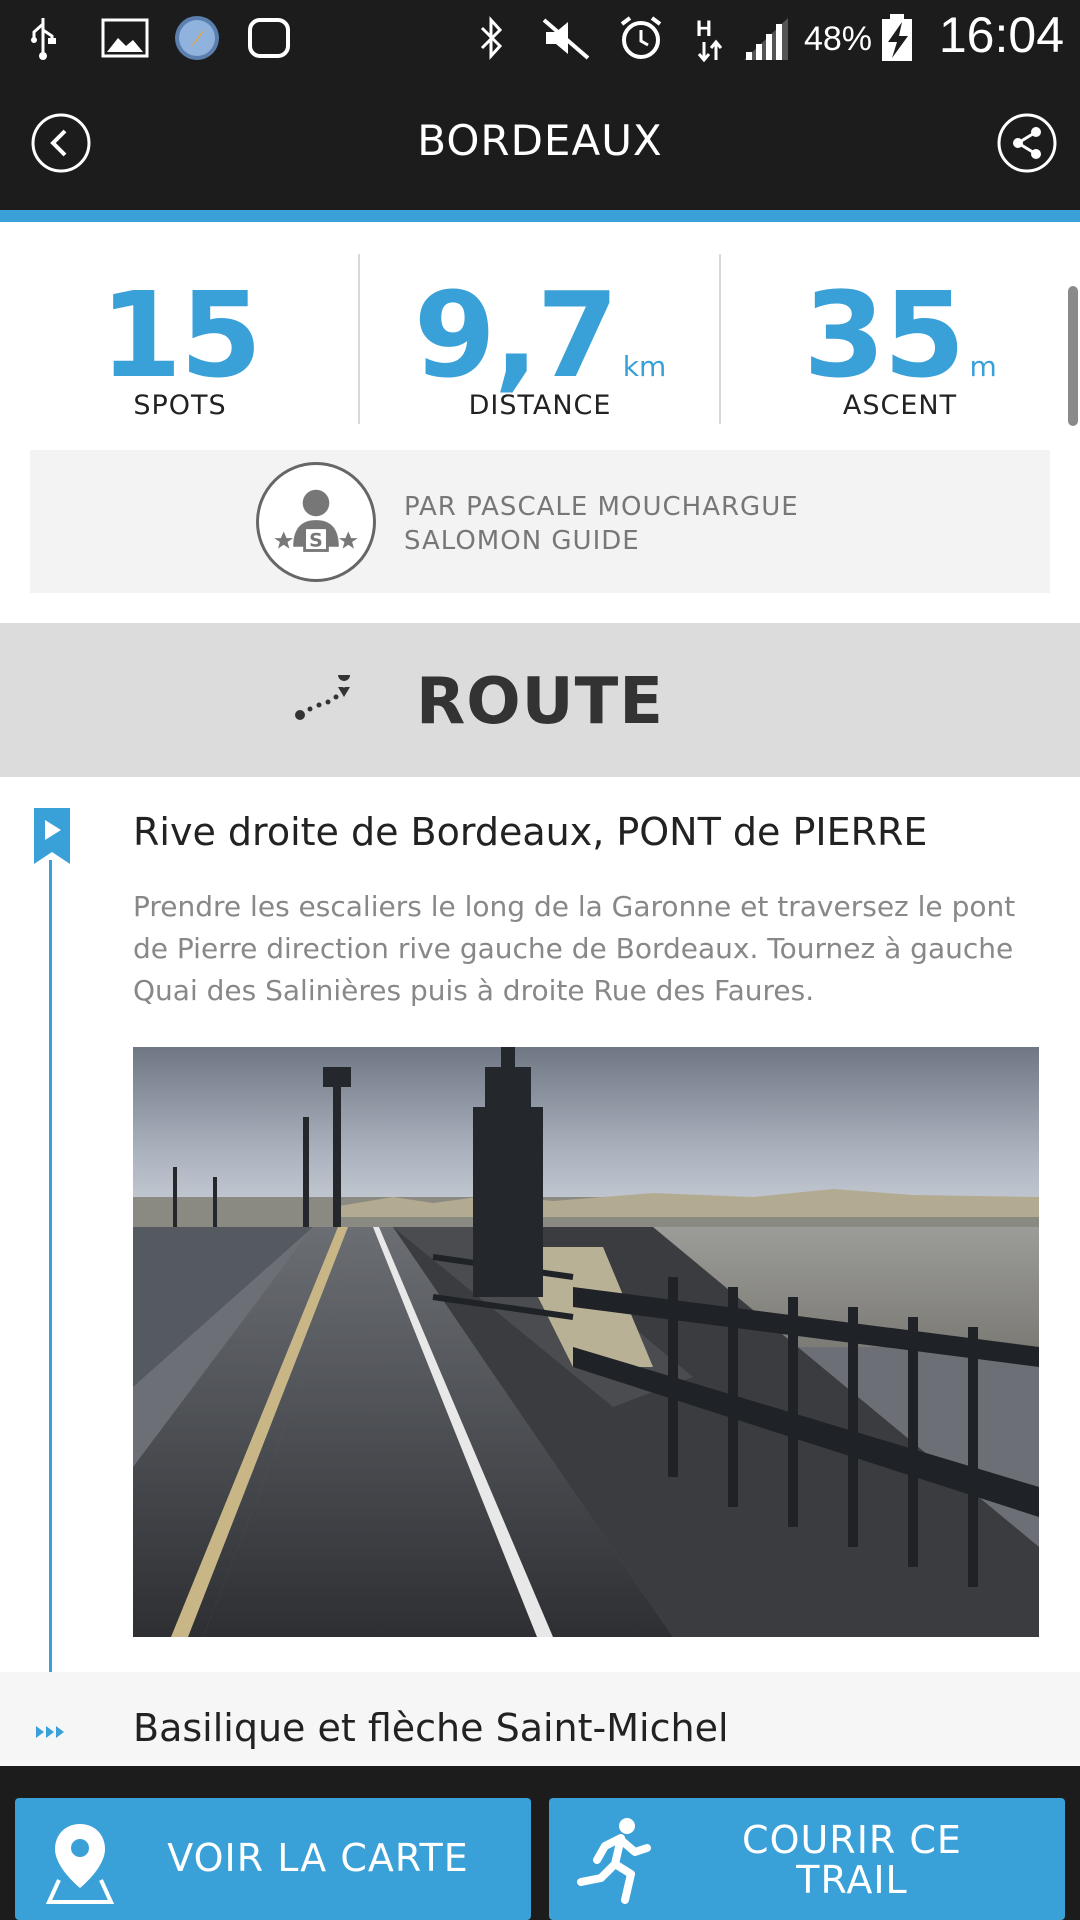  Describe the element at coordinates (491, 38) in the screenshot. I see `bluetooth-icon` at that location.